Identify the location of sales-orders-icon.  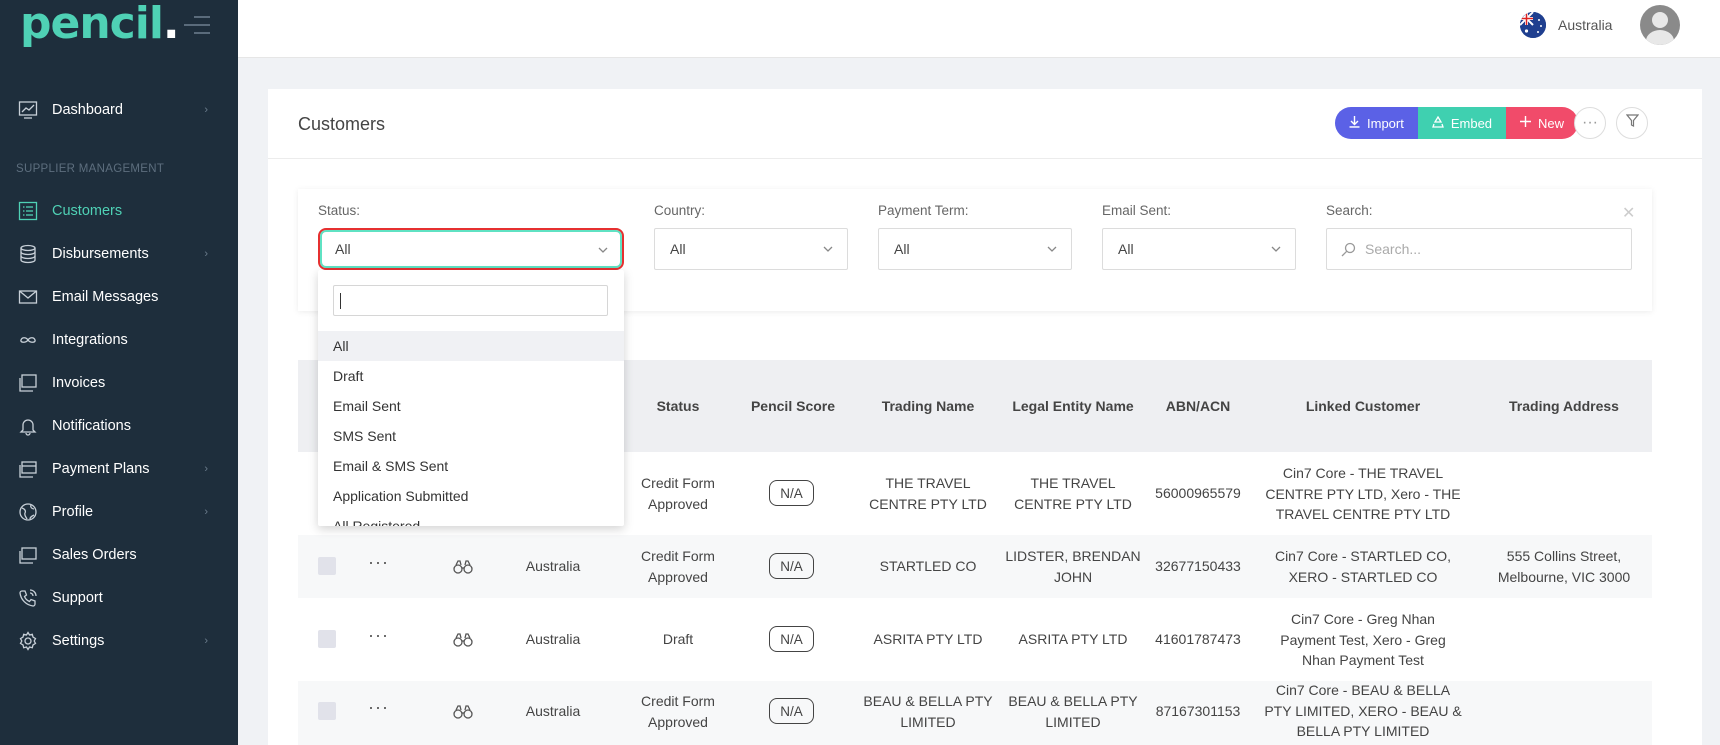
(28, 555).